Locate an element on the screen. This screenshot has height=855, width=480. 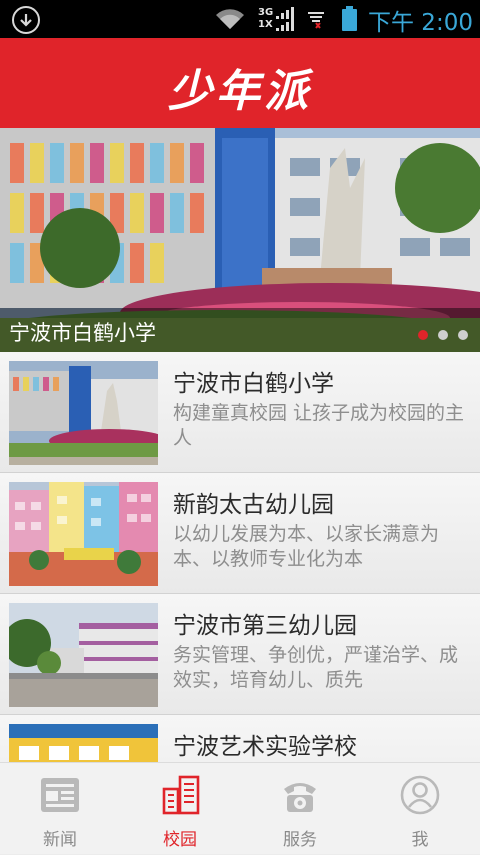
list-item: 新韵太古幼儿园 以幼儿发展为本、以家长满意为本、以教师专业化为本 is located at coordinates (240, 533).